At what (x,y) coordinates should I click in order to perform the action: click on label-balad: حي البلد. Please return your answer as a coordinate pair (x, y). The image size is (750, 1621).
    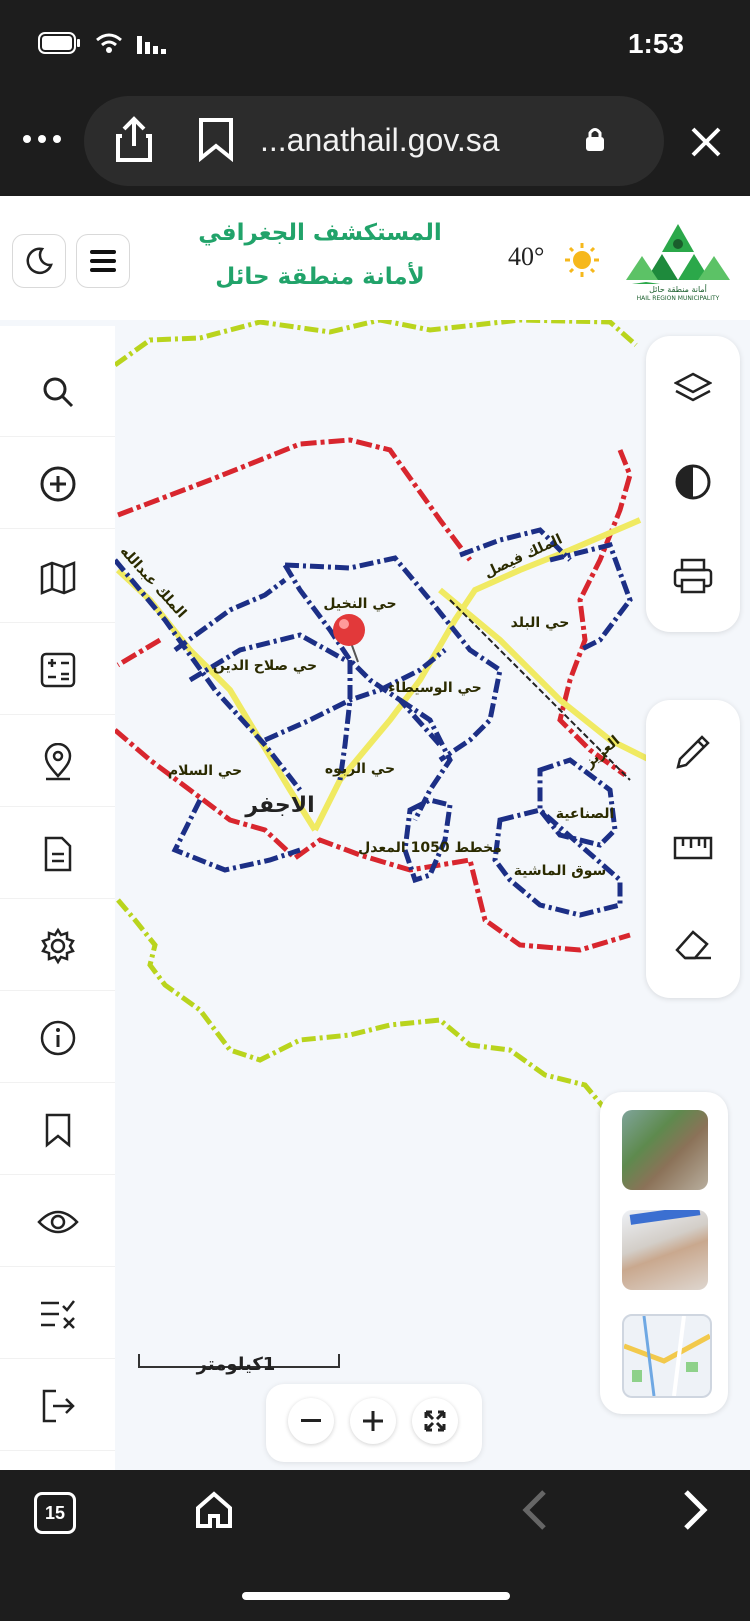
    Looking at the image, I should click on (540, 623).